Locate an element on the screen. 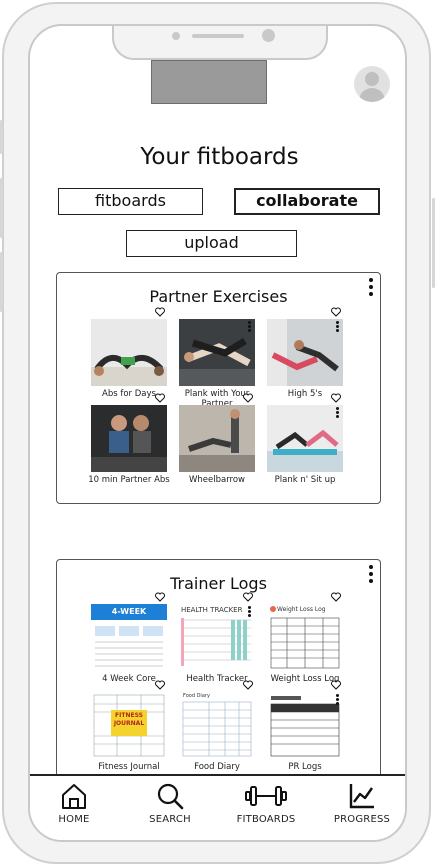 The image size is (435, 867). log-thumb-heading: Weight Loss Log is located at coordinates (301, 609).